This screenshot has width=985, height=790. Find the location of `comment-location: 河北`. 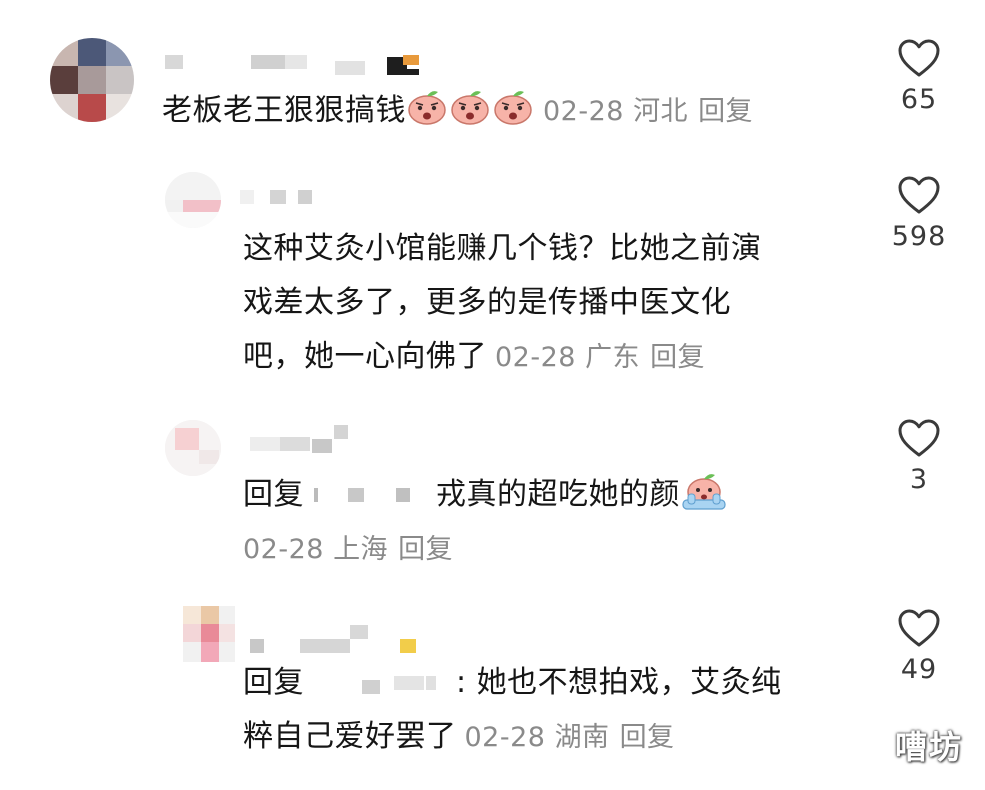

comment-location: 河北 is located at coordinates (661, 111).